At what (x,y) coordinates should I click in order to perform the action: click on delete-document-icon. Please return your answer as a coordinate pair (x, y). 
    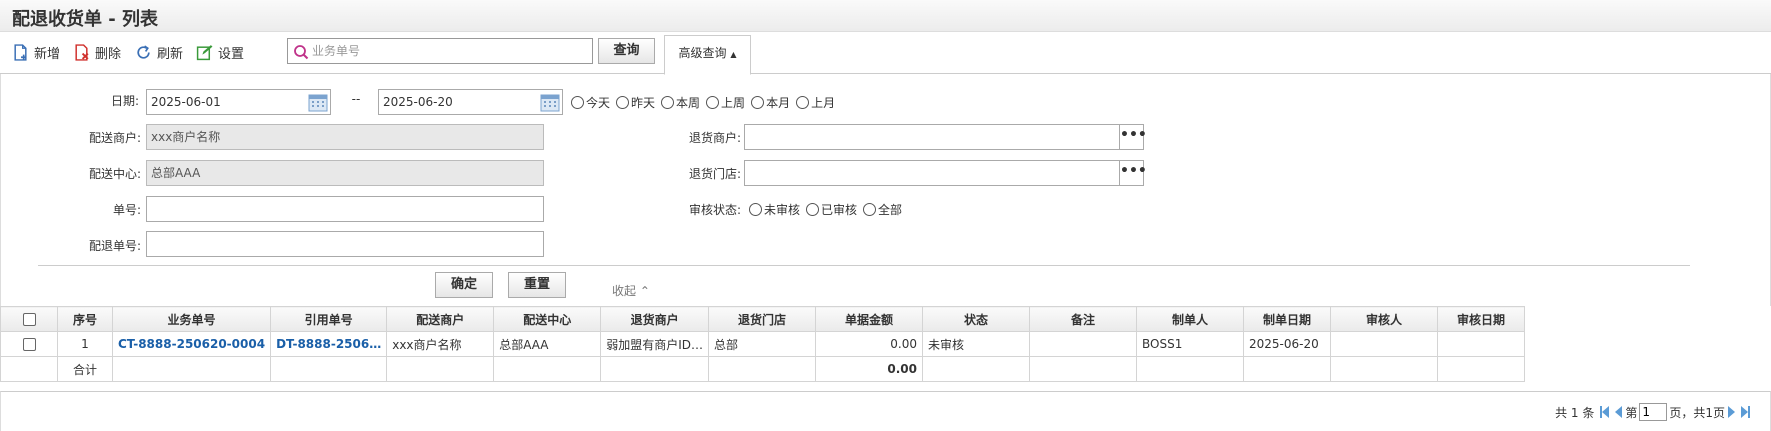
    Looking at the image, I should click on (82, 52).